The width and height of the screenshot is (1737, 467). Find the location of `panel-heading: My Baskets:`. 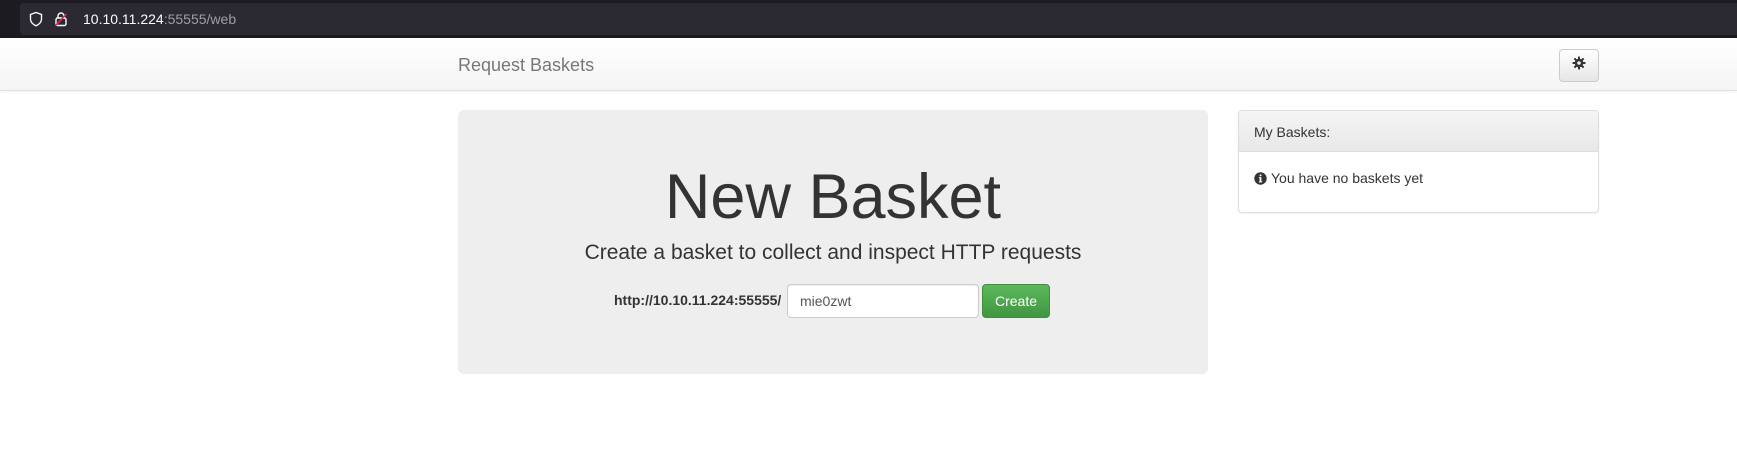

panel-heading: My Baskets: is located at coordinates (1418, 131).